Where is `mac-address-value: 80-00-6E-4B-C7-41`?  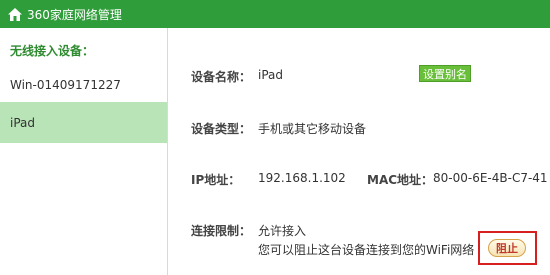
mac-address-value: 80-00-6E-4B-C7-41 is located at coordinates (490, 178).